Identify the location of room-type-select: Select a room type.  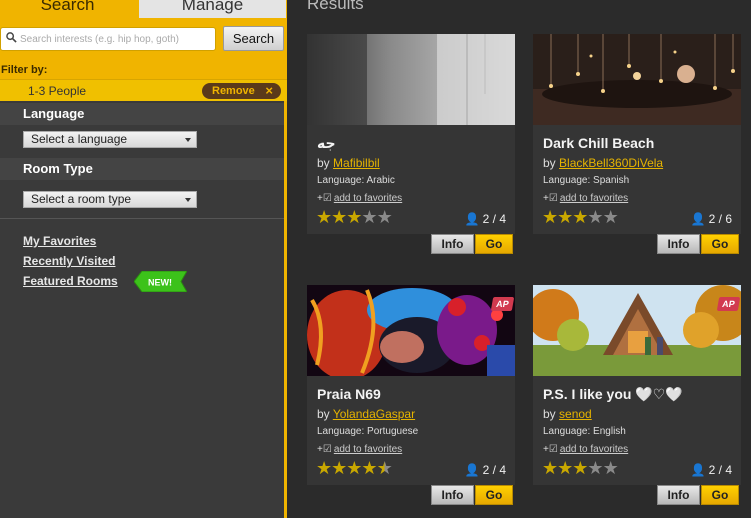
(110, 199).